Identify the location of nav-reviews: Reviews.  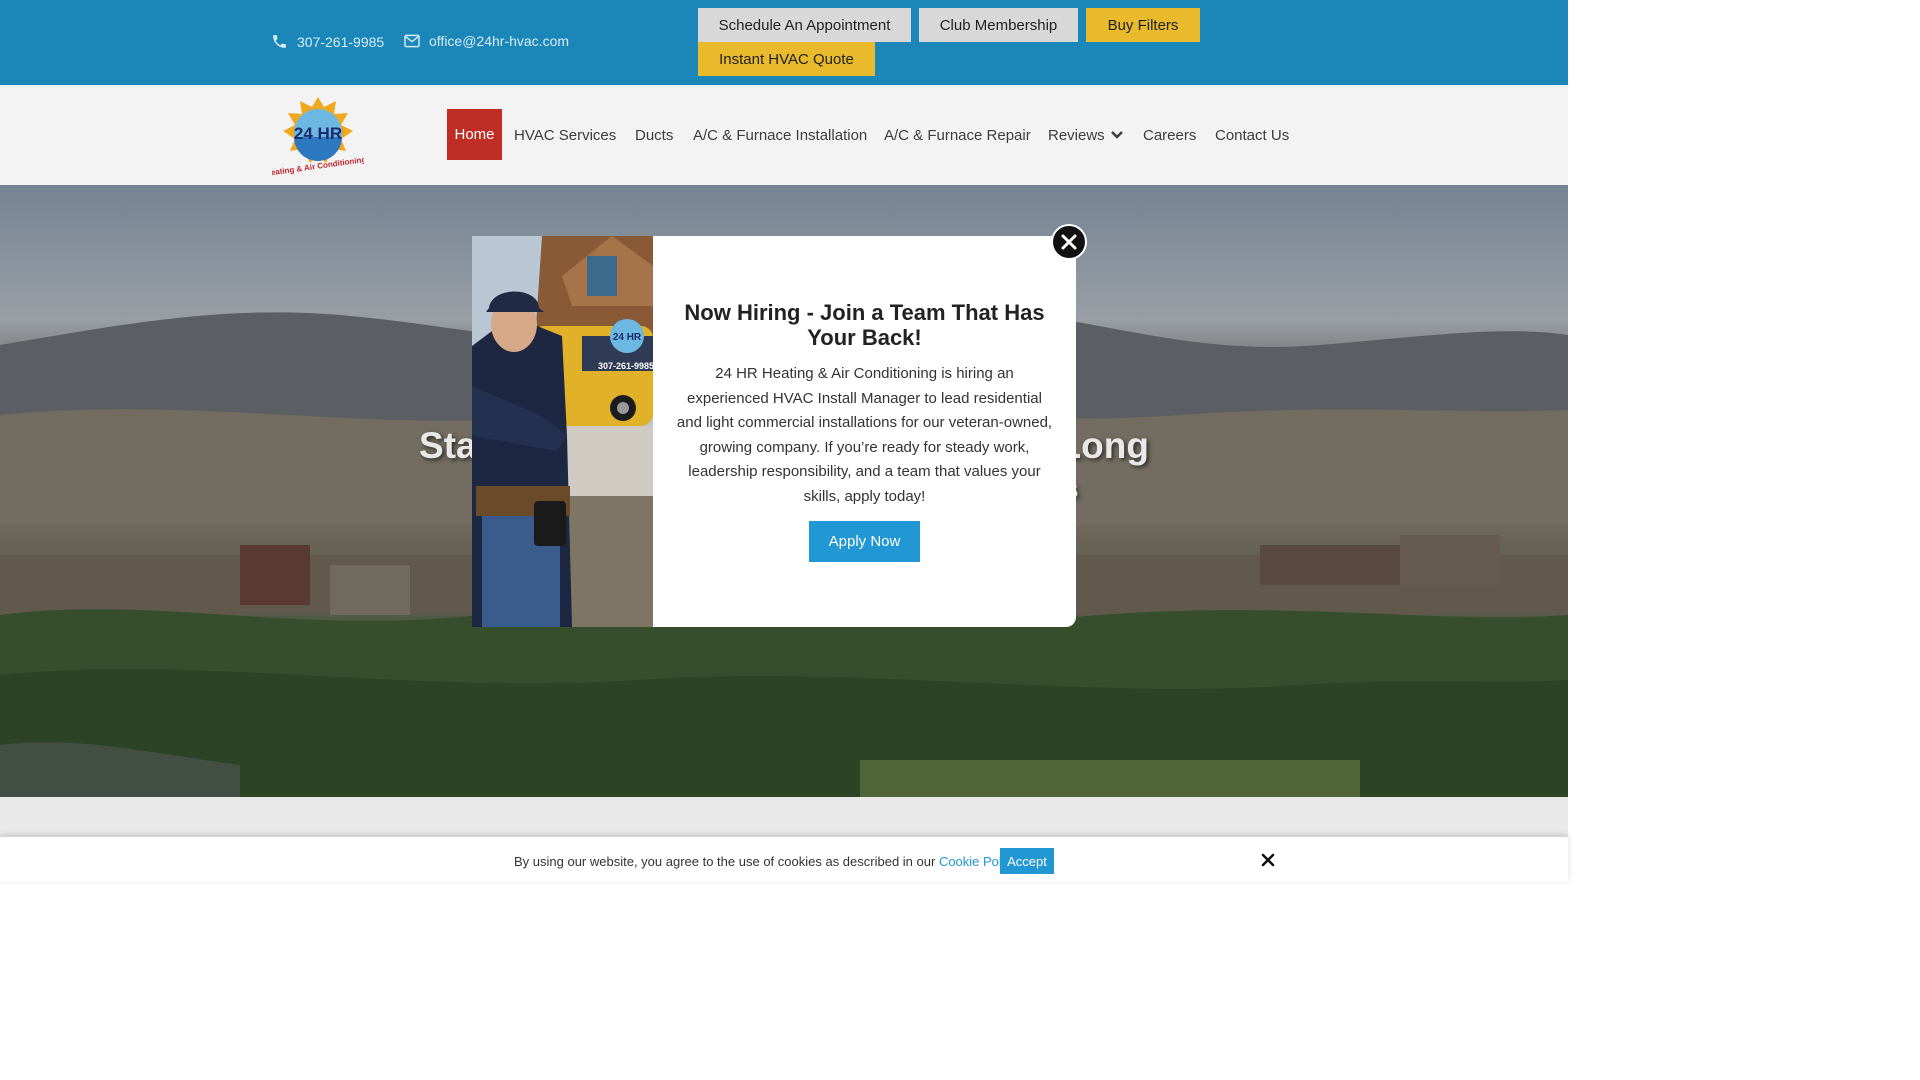
(1086, 135).